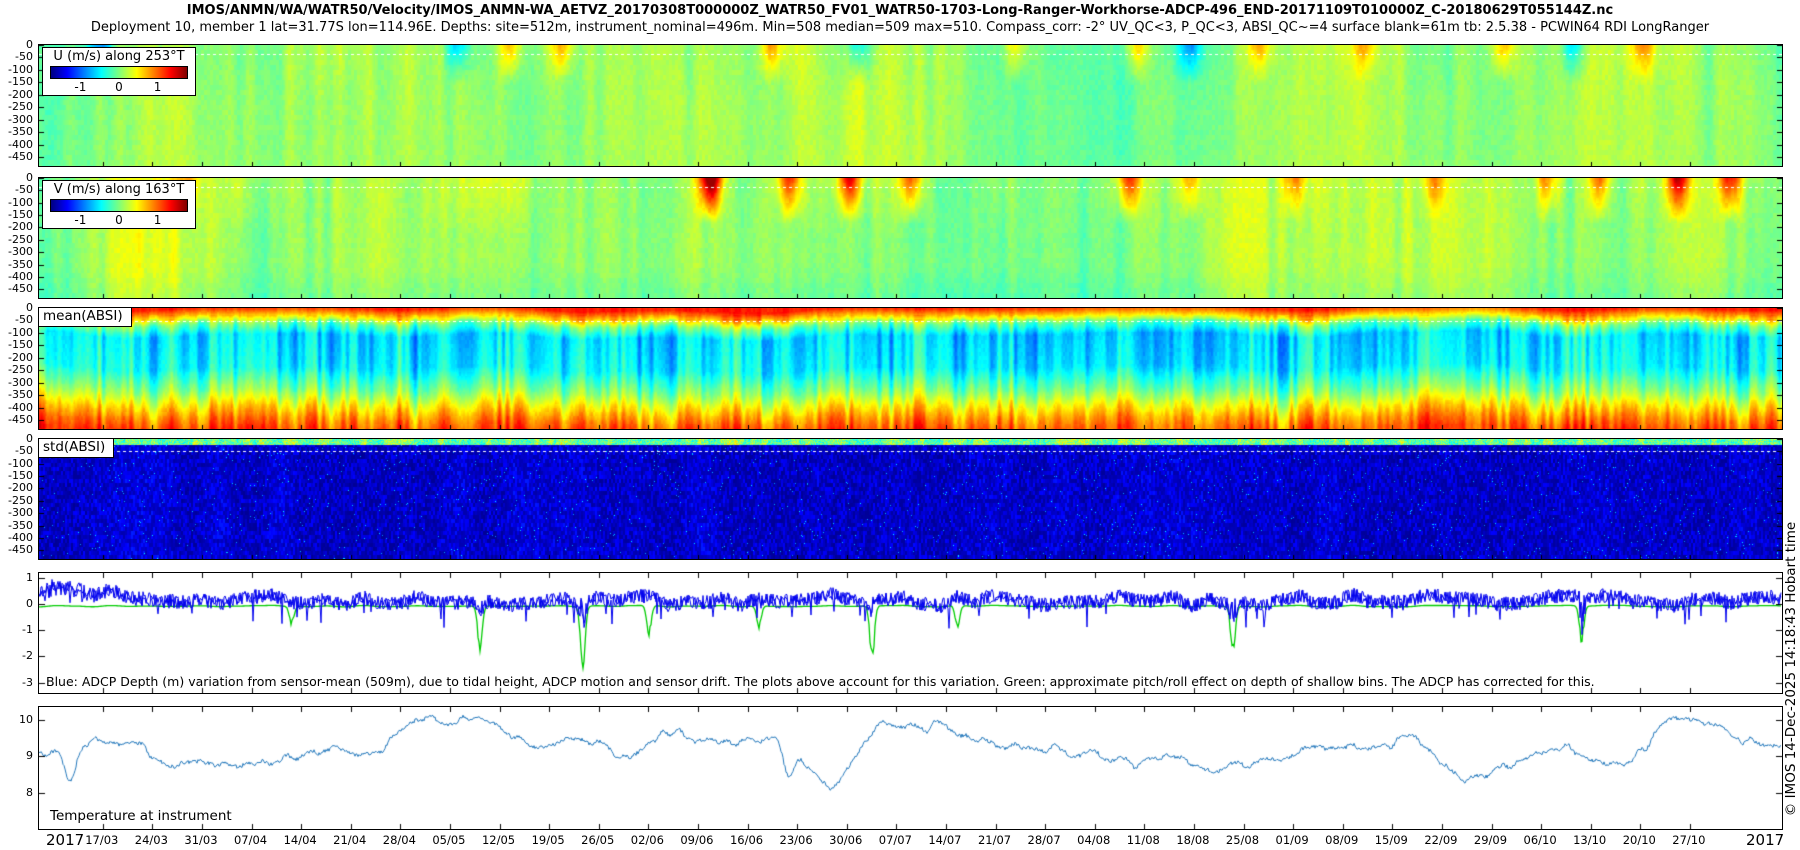  What do you see at coordinates (1689, 840) in the screenshot?
I see `x-axis-date-tick: 27/10` at bounding box center [1689, 840].